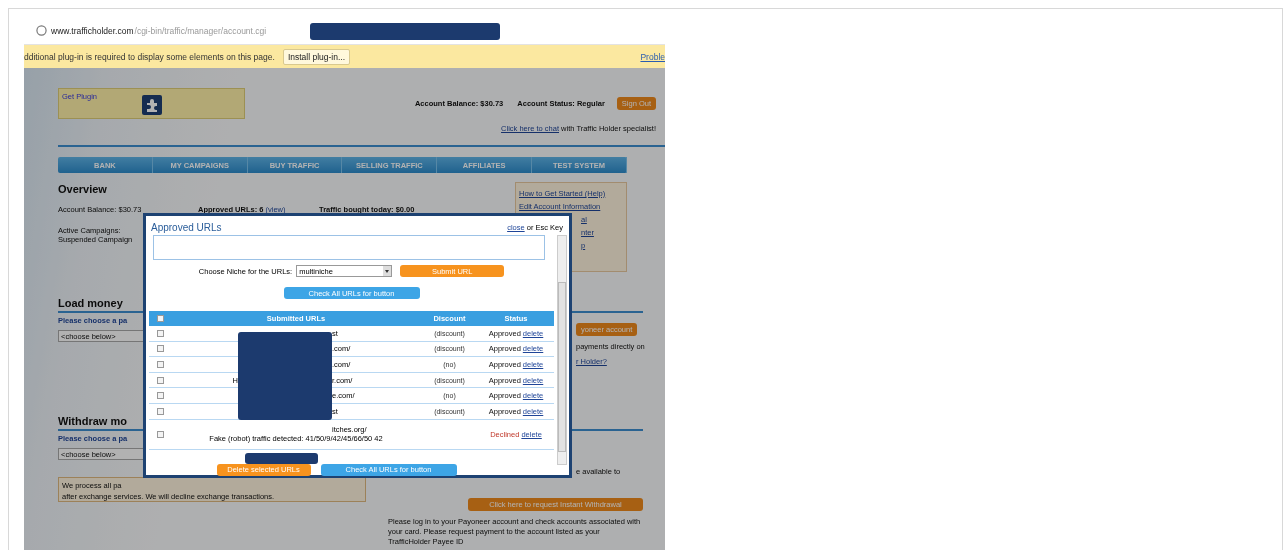 Image resolution: width=1287 pixels, height=550 pixels. Describe the element at coordinates (387, 271) in the screenshot. I see `caret-icon` at that location.